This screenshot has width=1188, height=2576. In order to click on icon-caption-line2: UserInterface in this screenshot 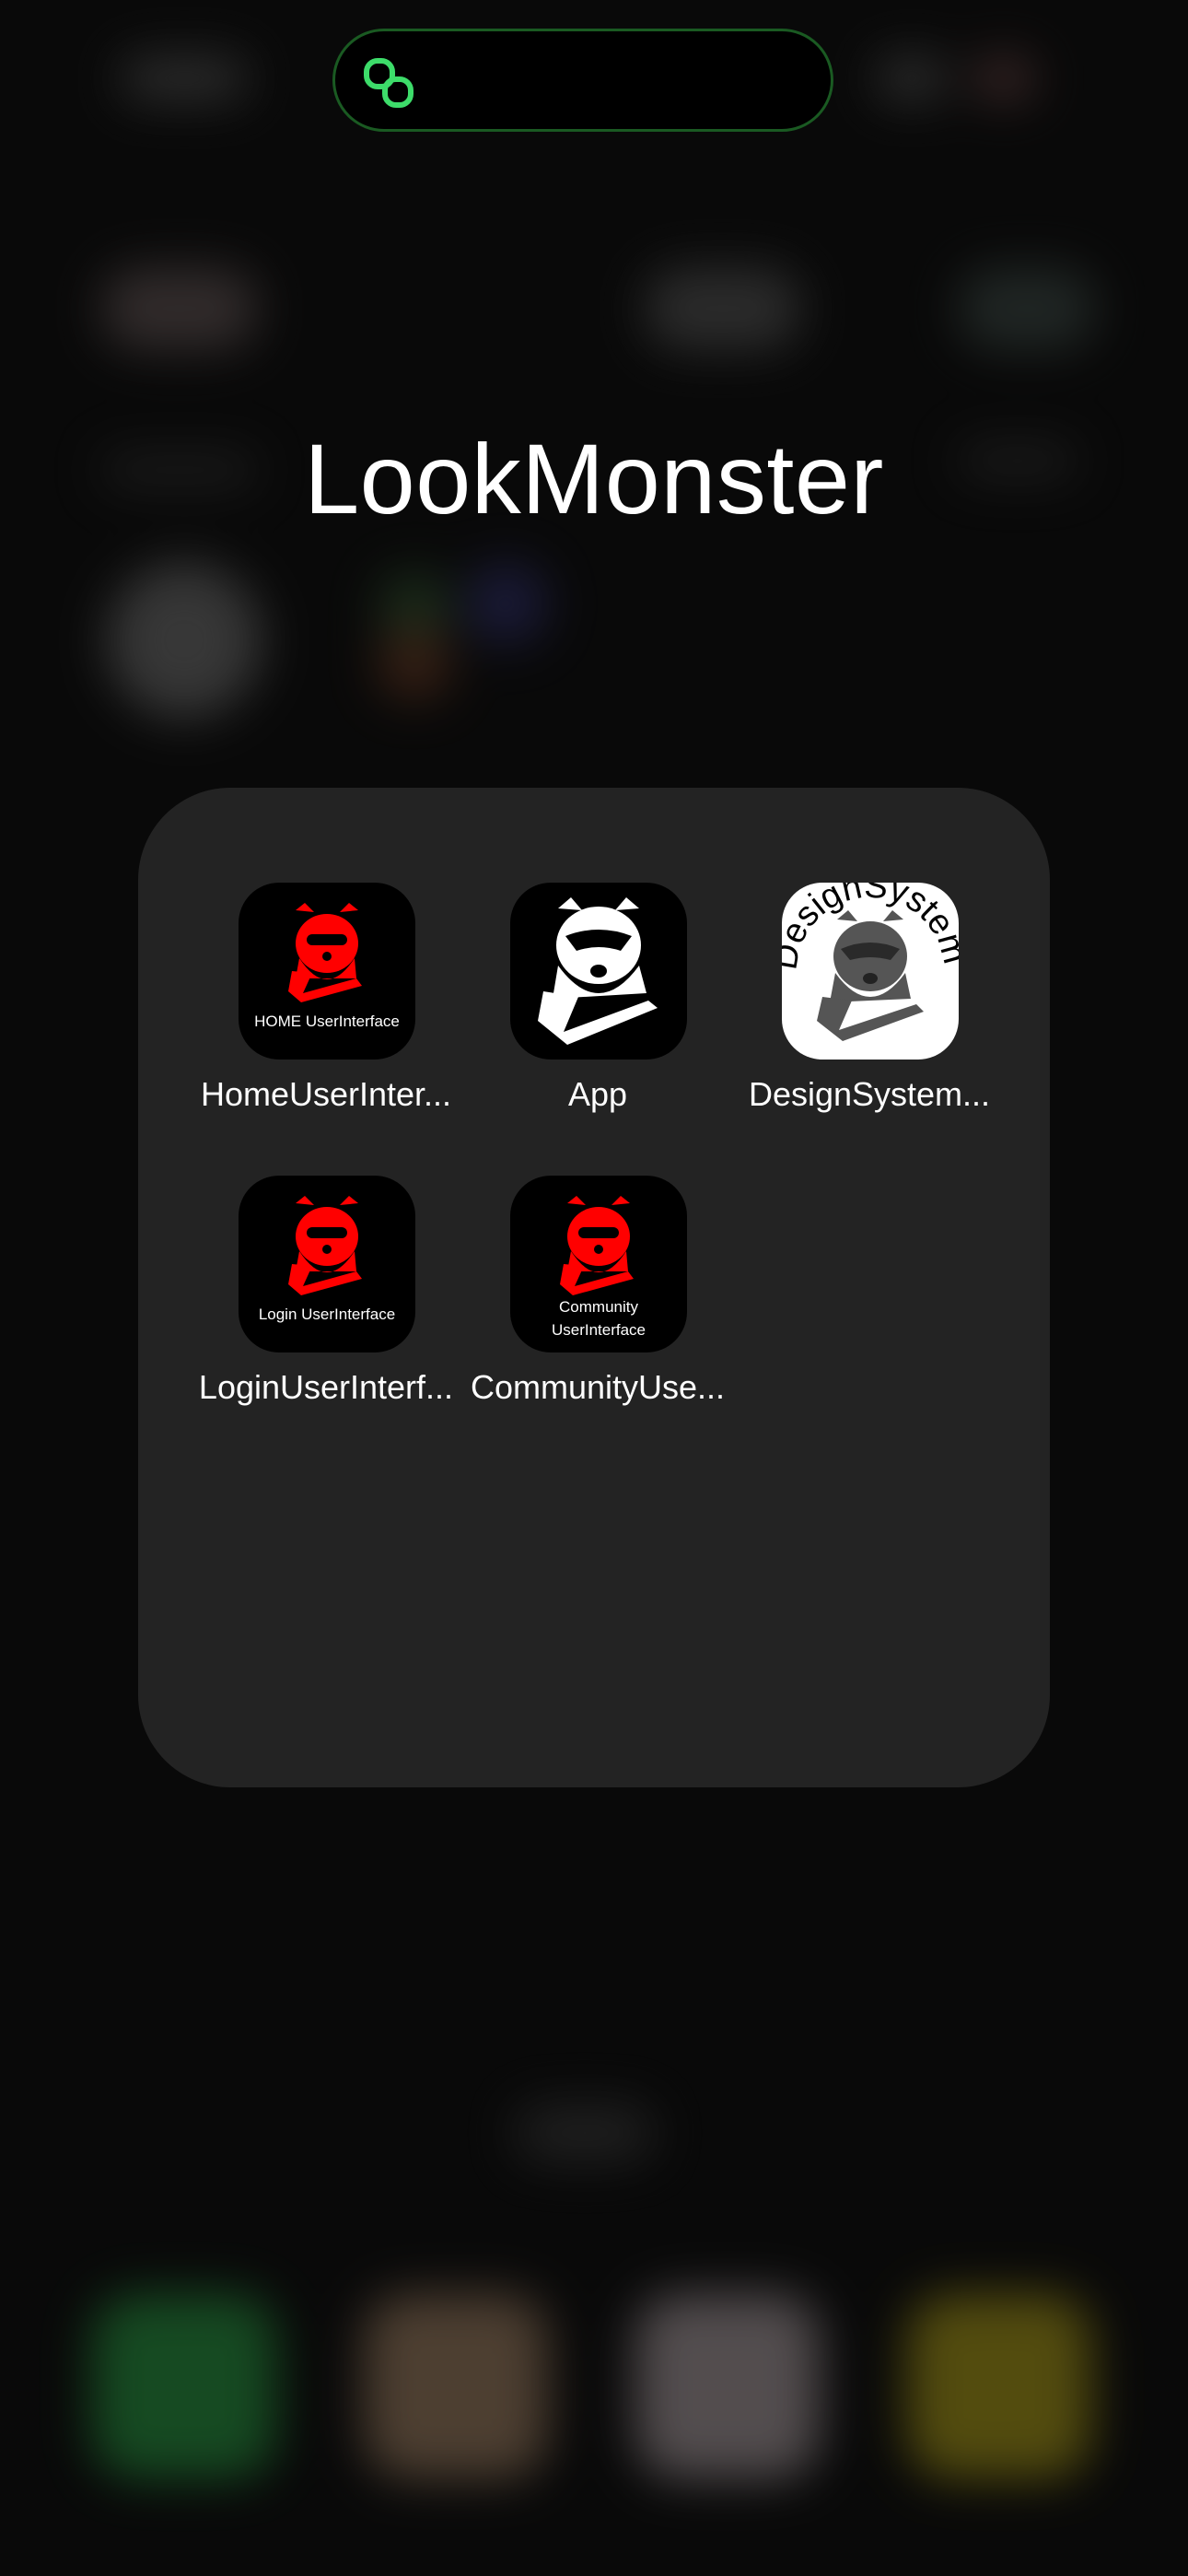, I will do `click(598, 1330)`.